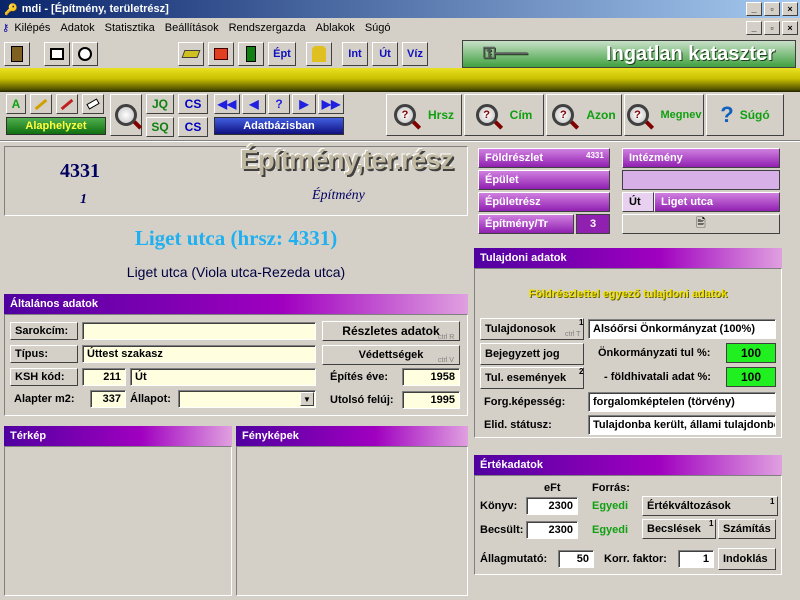 The width and height of the screenshot is (800, 600). What do you see at coordinates (638, 202) in the screenshot?
I see `ut-label: Út` at bounding box center [638, 202].